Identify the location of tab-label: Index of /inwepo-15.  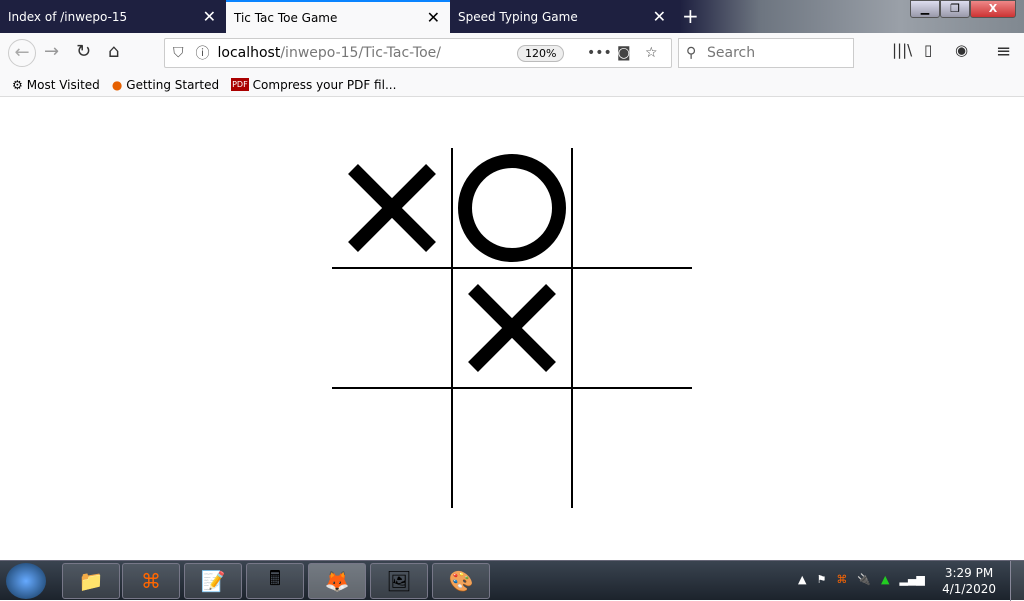
(68, 16).